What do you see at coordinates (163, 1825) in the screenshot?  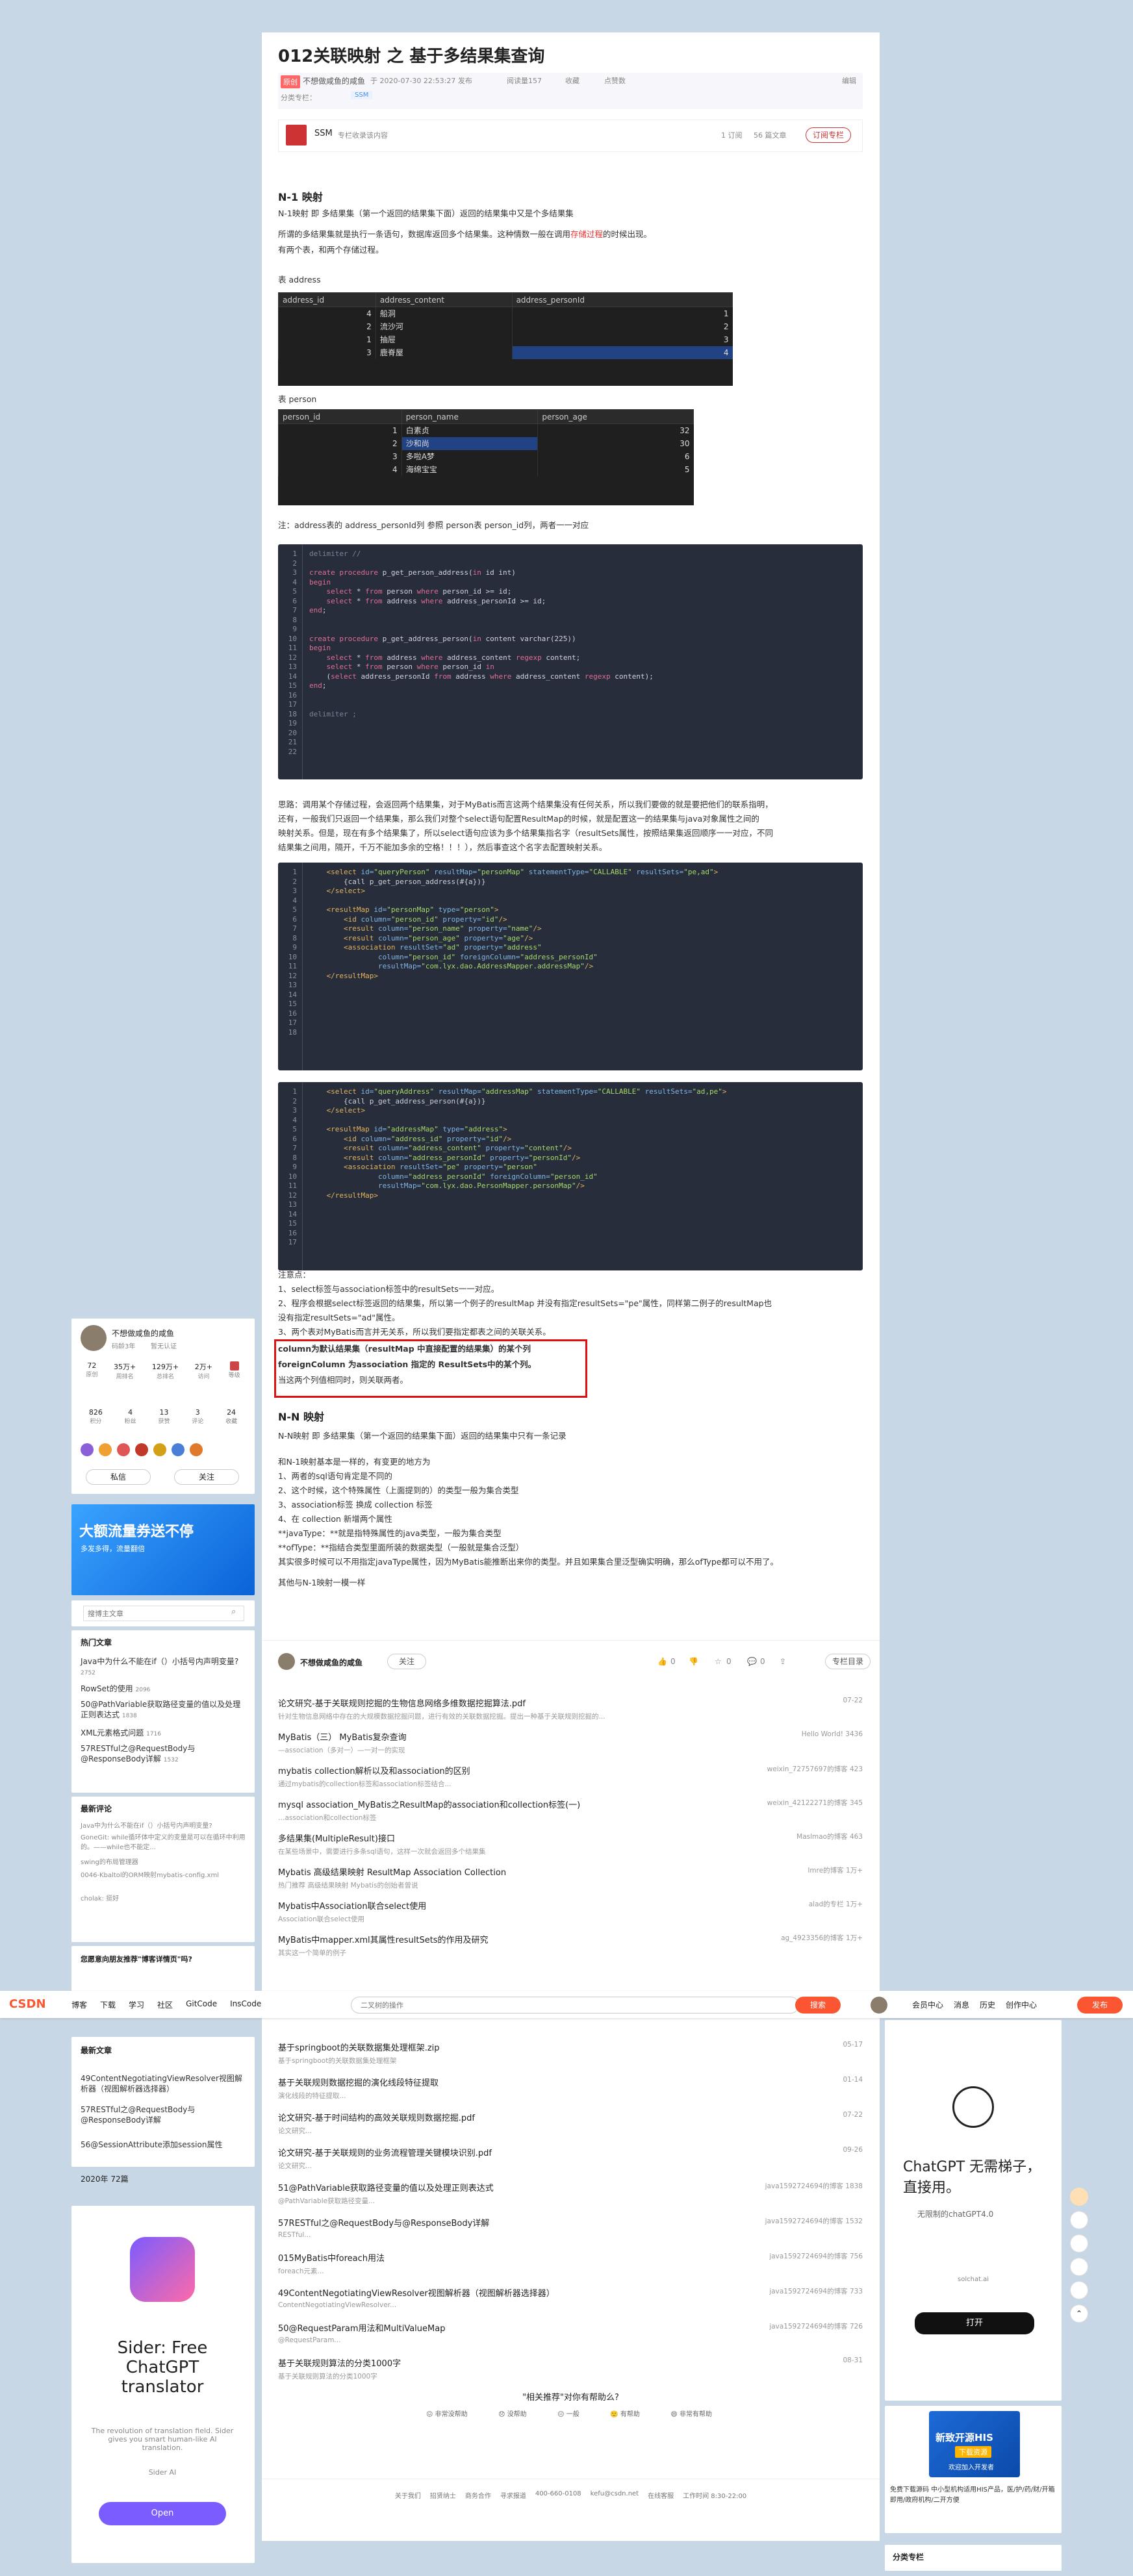 I see `list-item: Java中为什么不能在if（）小括号内声明变量?` at bounding box center [163, 1825].